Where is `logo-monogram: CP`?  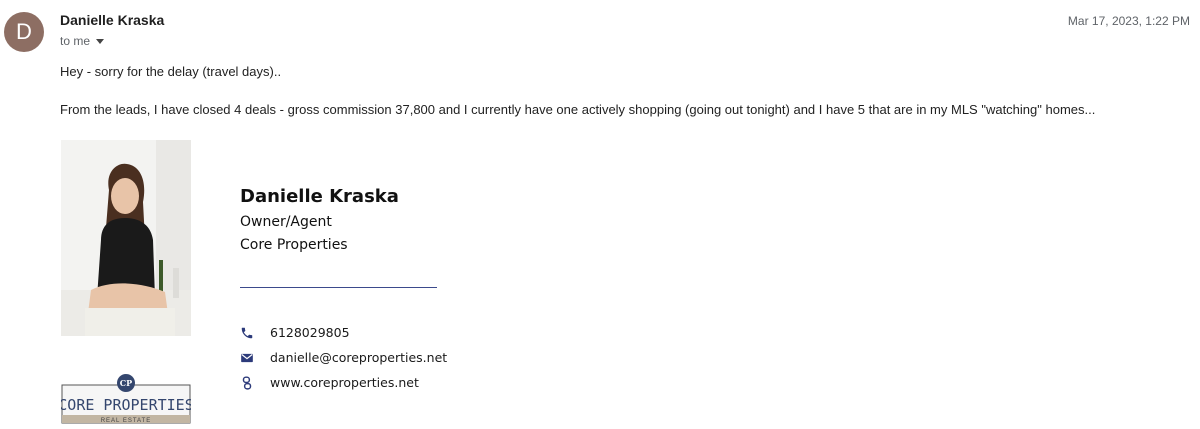
logo-monogram: CP is located at coordinates (126, 383).